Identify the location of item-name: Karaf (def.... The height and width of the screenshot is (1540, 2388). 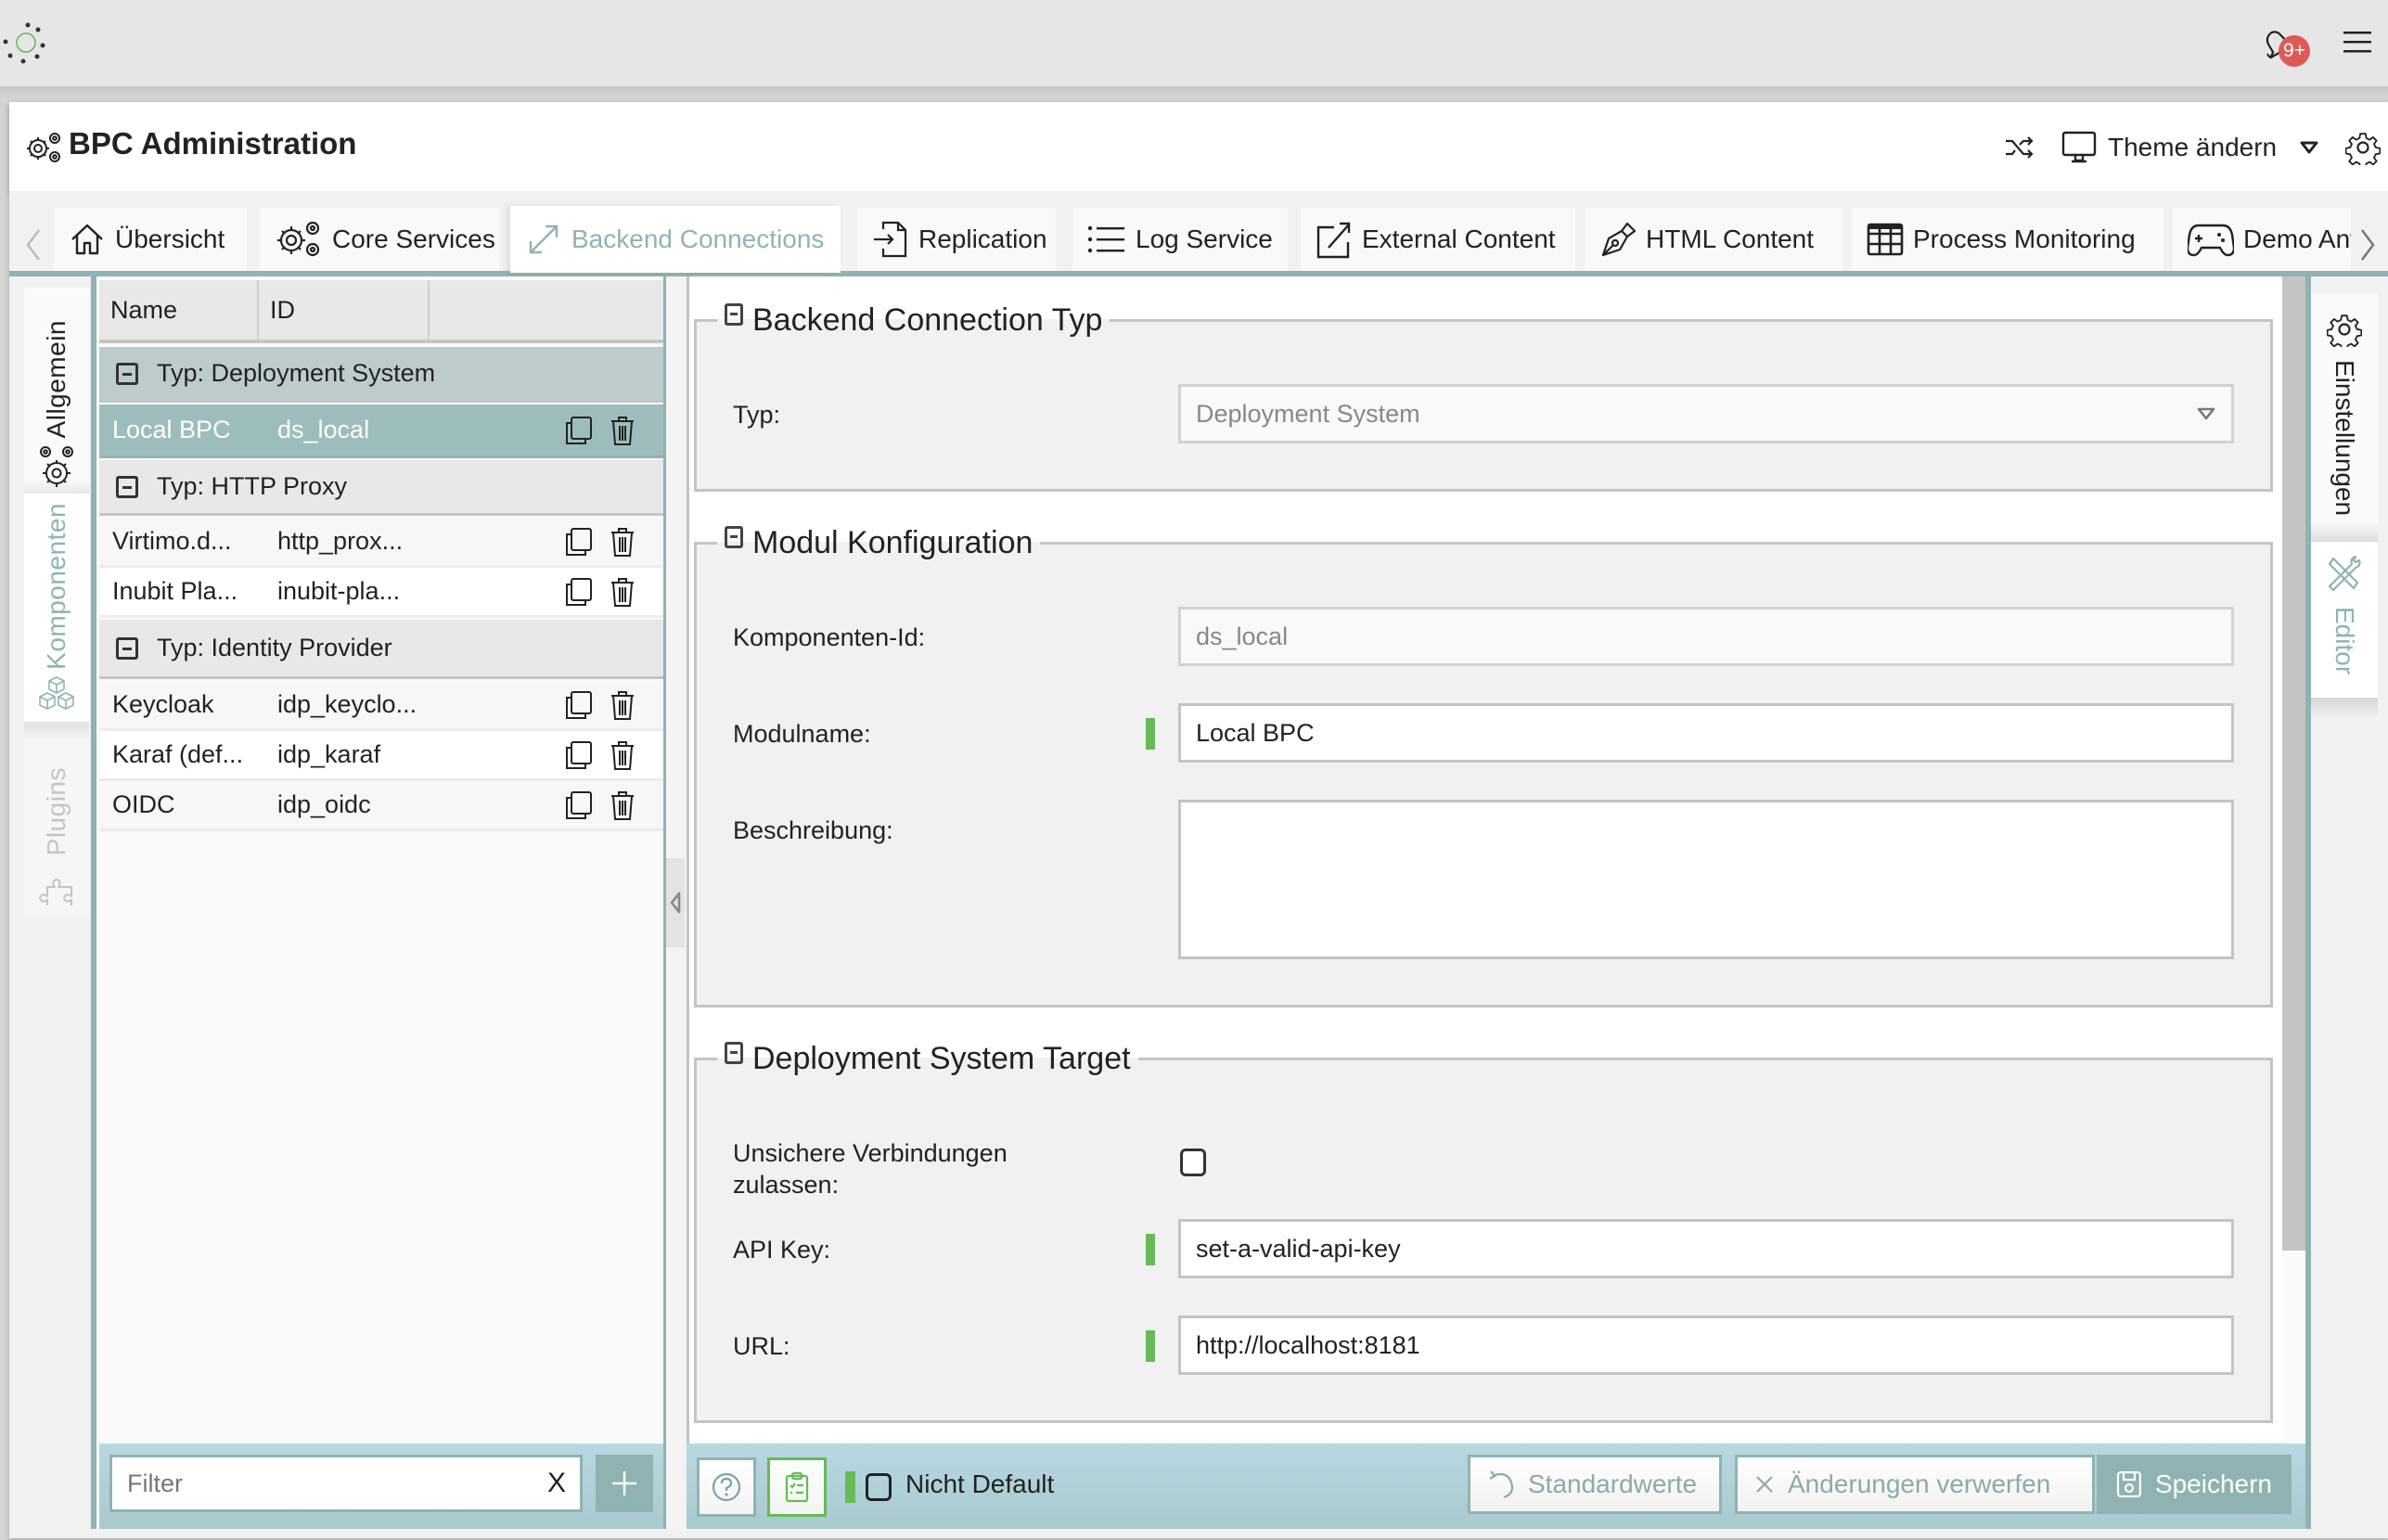
(178, 754).